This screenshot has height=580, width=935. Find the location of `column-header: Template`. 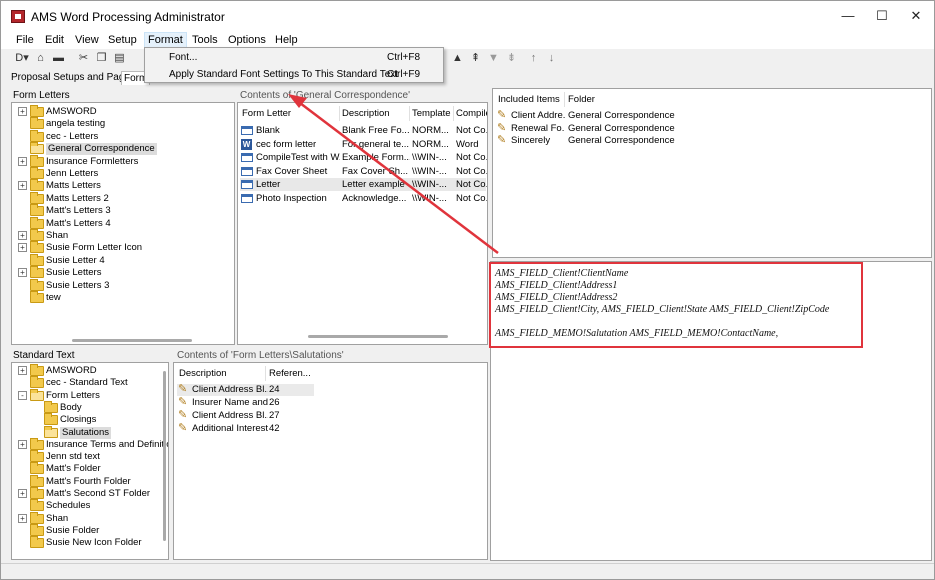

column-header: Template is located at coordinates (433, 114).